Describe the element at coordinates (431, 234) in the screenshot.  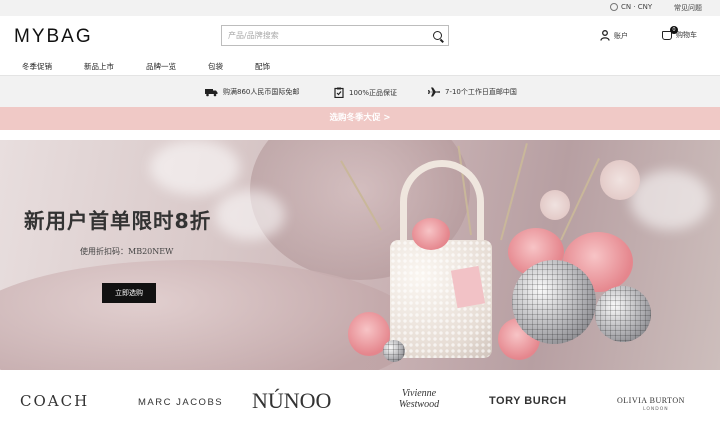
I see `pink-rose` at that location.